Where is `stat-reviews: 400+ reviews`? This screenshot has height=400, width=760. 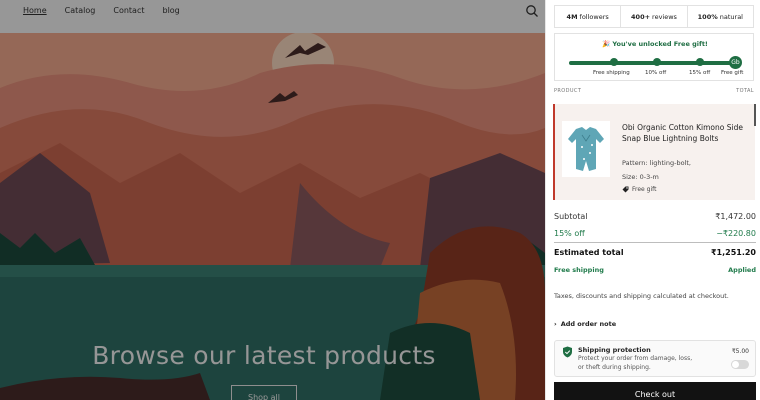 stat-reviews: 400+ reviews is located at coordinates (654, 16).